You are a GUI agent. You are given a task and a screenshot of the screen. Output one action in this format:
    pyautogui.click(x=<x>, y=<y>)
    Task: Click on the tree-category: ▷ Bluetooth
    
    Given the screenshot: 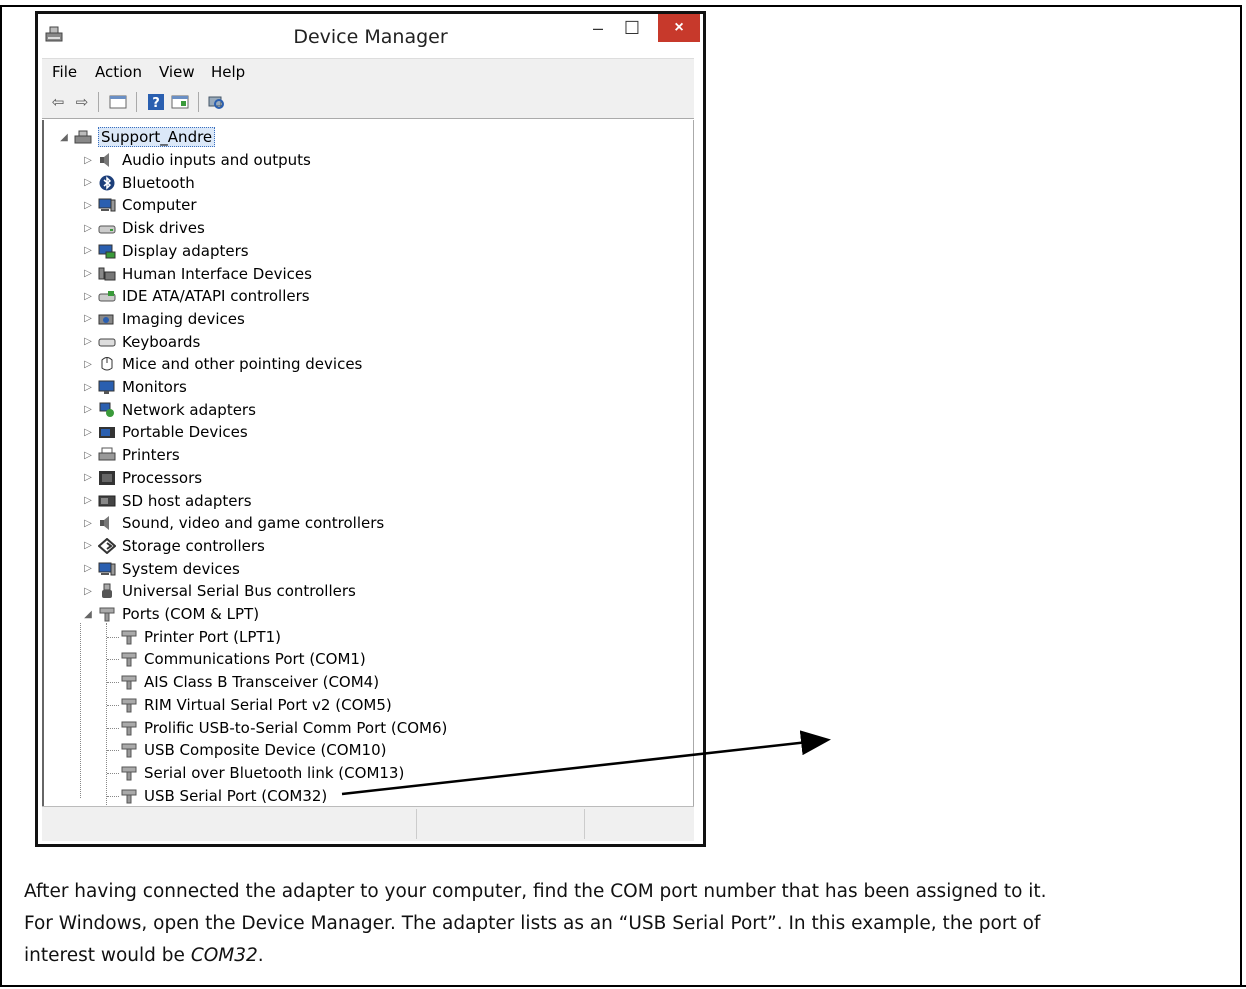 What is the action you would take?
    pyautogui.click(x=138, y=183)
    